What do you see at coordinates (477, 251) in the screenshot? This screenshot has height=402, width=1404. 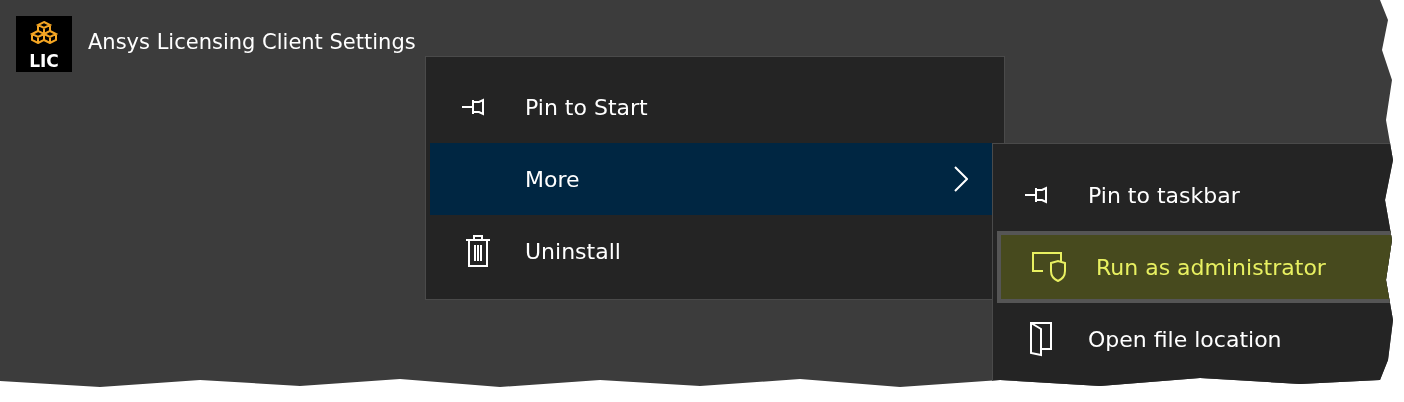 I see `trash-icon` at bounding box center [477, 251].